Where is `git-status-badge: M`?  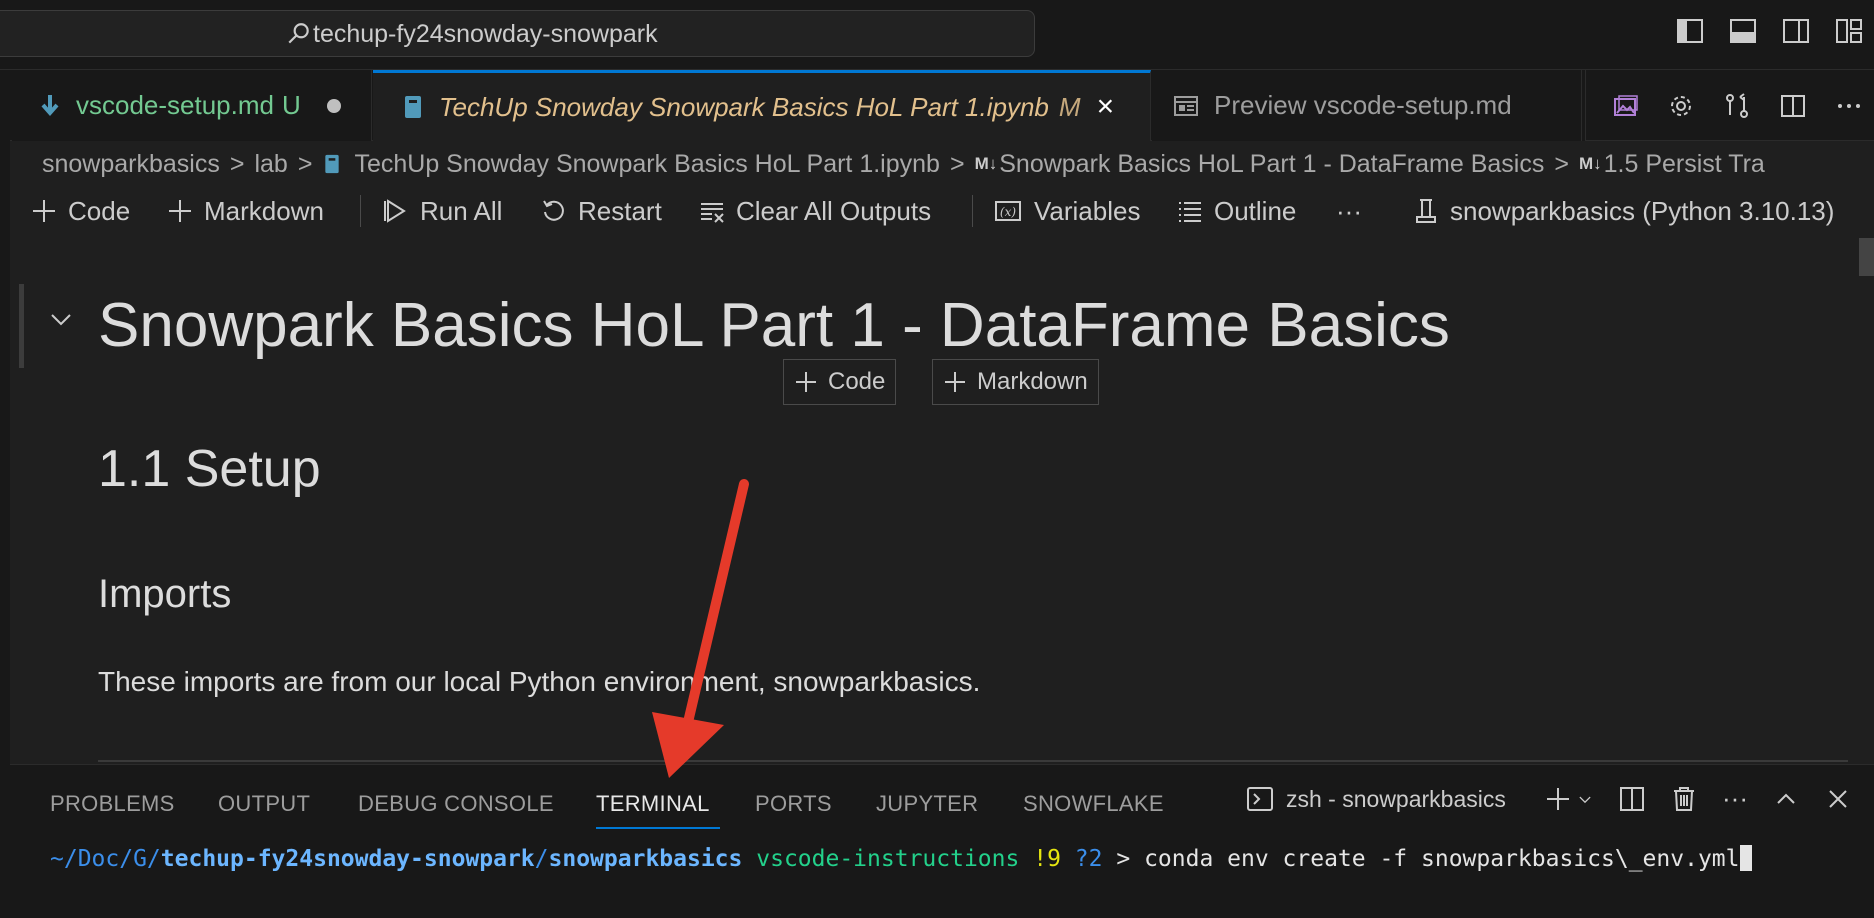
git-status-badge: M is located at coordinates (1069, 106).